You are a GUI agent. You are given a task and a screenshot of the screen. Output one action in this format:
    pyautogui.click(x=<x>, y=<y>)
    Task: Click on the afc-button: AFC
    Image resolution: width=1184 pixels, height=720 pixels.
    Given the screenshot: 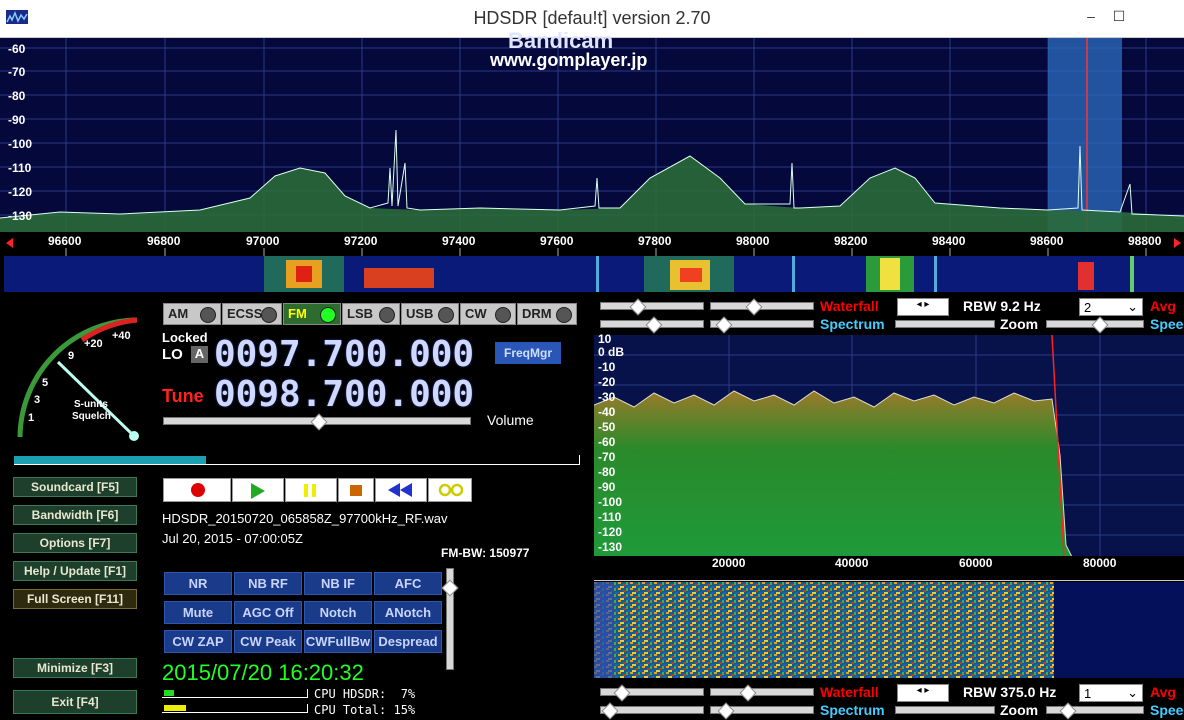 What is the action you would take?
    pyautogui.click(x=408, y=583)
    